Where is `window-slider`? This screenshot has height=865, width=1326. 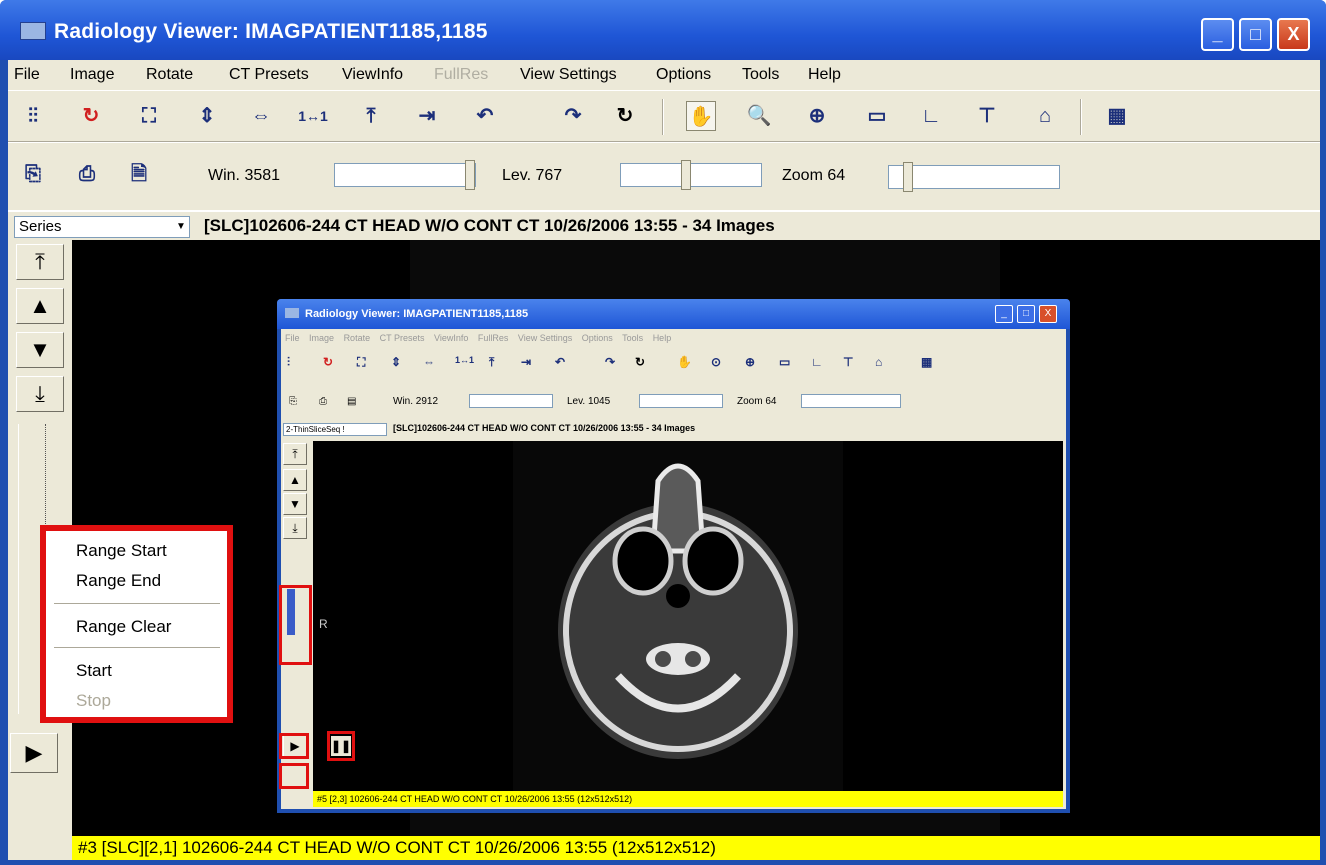
window-slider is located at coordinates (405, 175).